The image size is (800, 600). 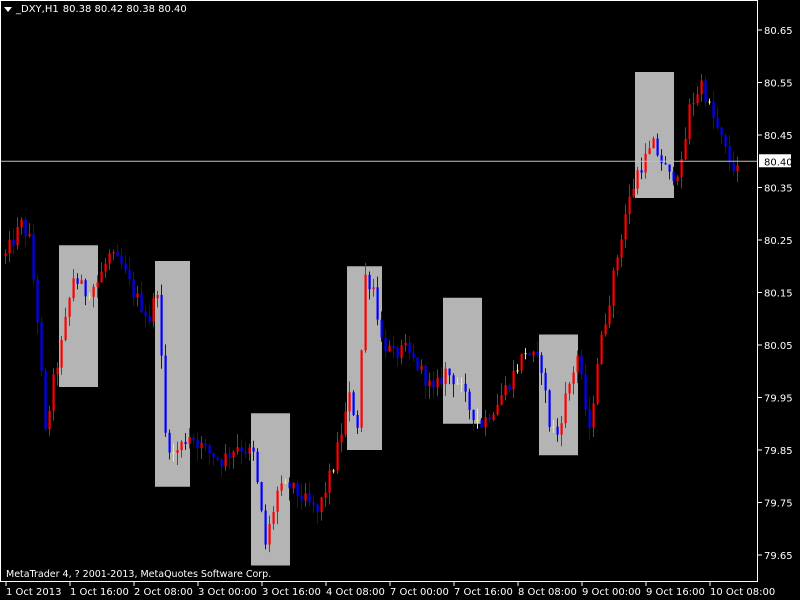 What do you see at coordinates (547, 592) in the screenshot?
I see `x-tick-label: 8 Oct 08:00` at bounding box center [547, 592].